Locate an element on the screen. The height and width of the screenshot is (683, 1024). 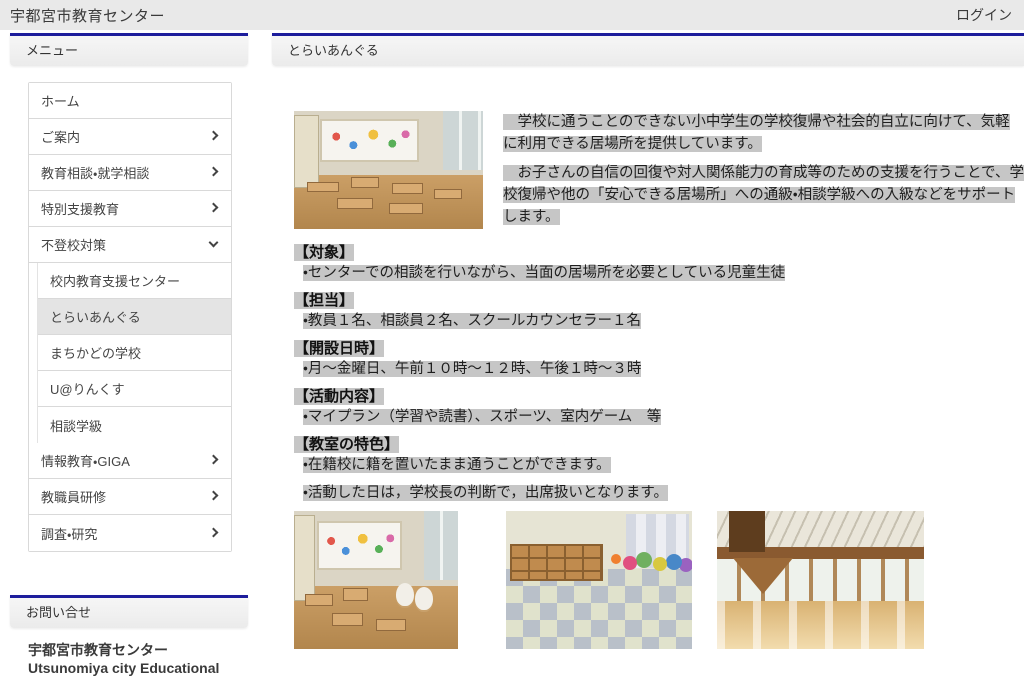
sidebar-item-label: 特別支援教育 is located at coordinates (80, 209).